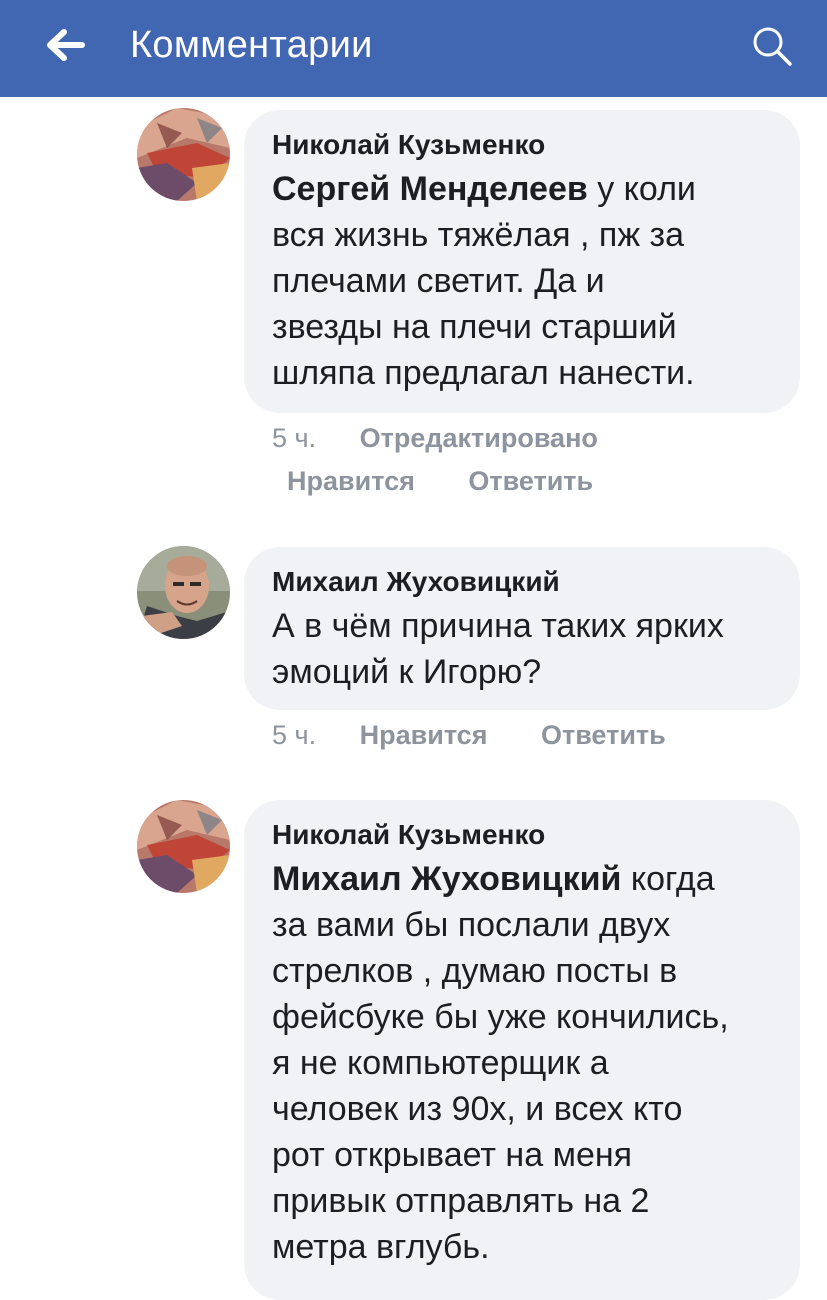 The image size is (827, 1300). What do you see at coordinates (251, 45) in the screenshot?
I see `page-title: Комментарии` at bounding box center [251, 45].